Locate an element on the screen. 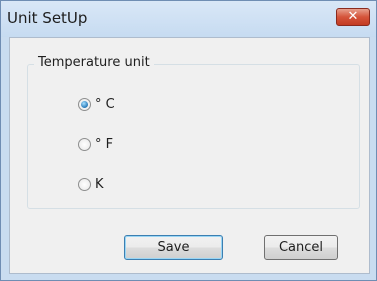  group-legend: Temperature unit is located at coordinates (94, 62).